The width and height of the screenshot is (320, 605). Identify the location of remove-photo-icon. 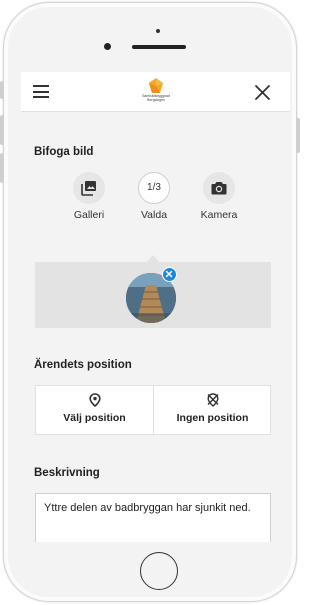
(169, 274).